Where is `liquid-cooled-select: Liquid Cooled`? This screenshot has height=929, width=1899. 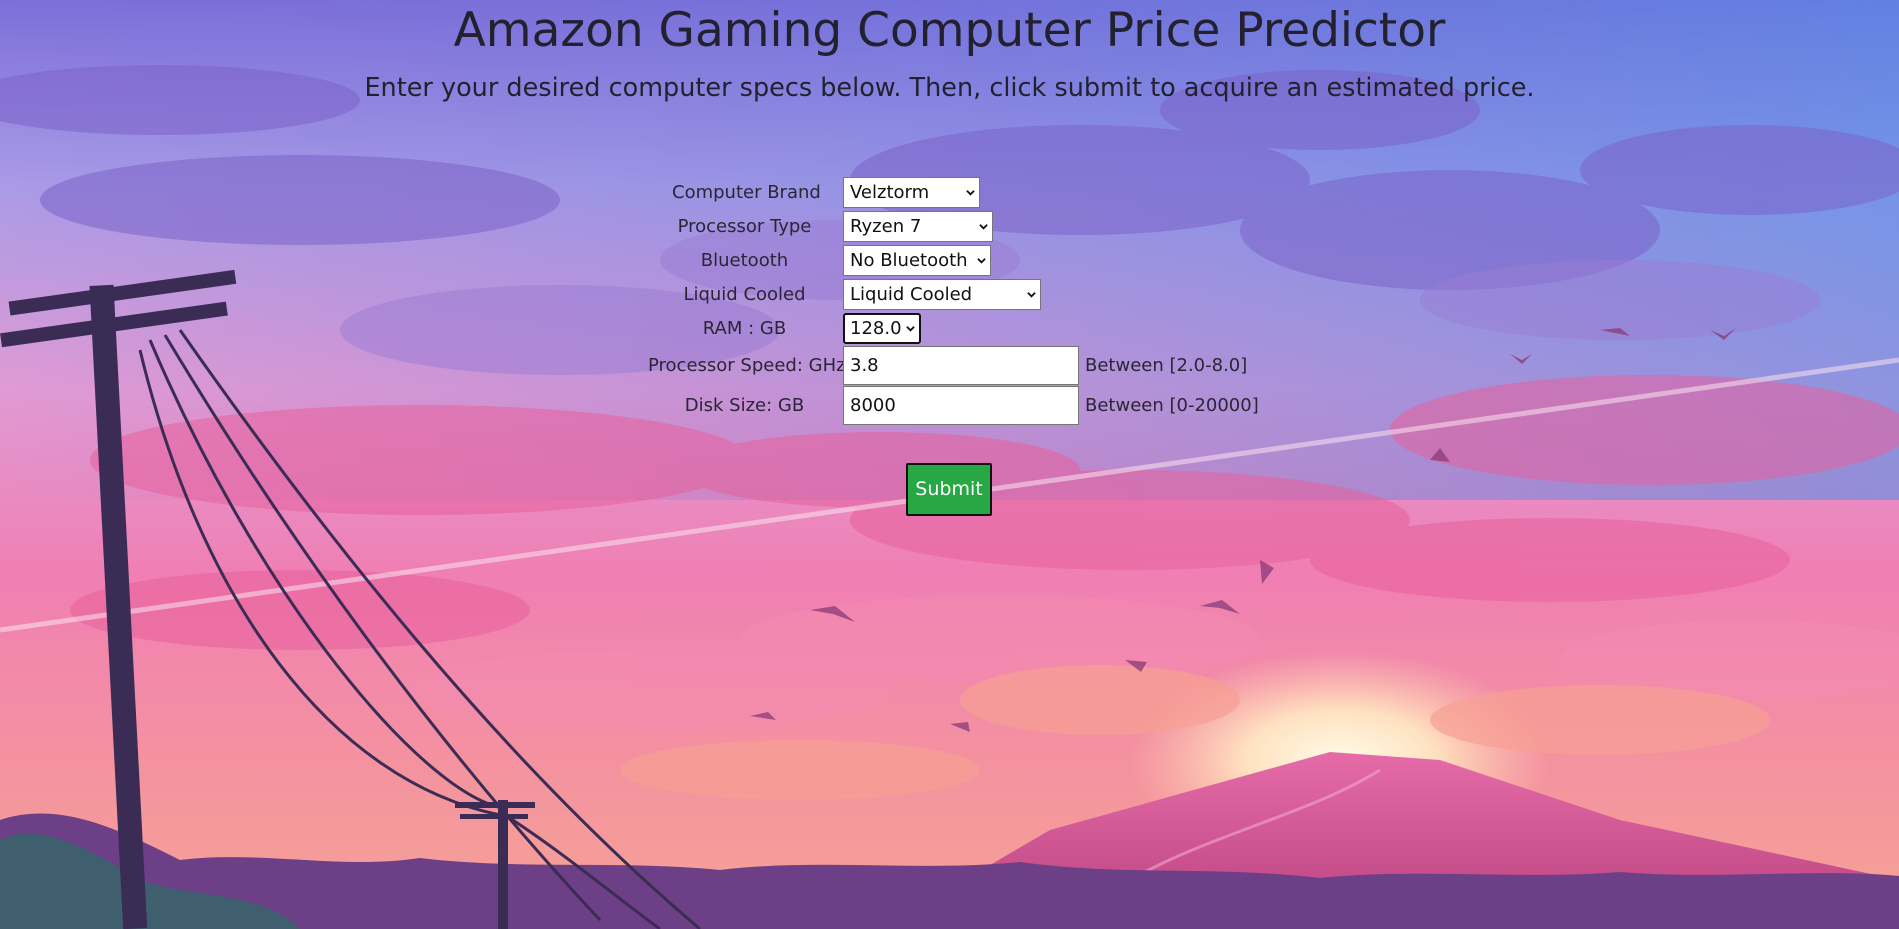
liquid-cooled-select: Liquid Cooled is located at coordinates (942, 294).